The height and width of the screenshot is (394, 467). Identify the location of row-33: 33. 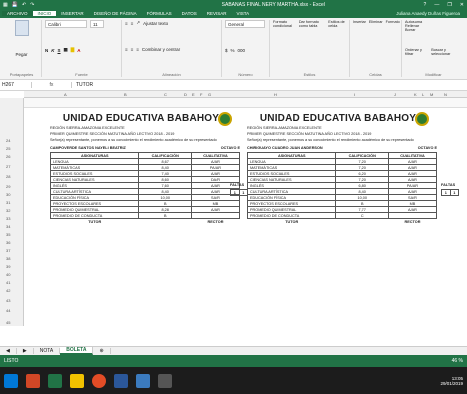
(8, 218).